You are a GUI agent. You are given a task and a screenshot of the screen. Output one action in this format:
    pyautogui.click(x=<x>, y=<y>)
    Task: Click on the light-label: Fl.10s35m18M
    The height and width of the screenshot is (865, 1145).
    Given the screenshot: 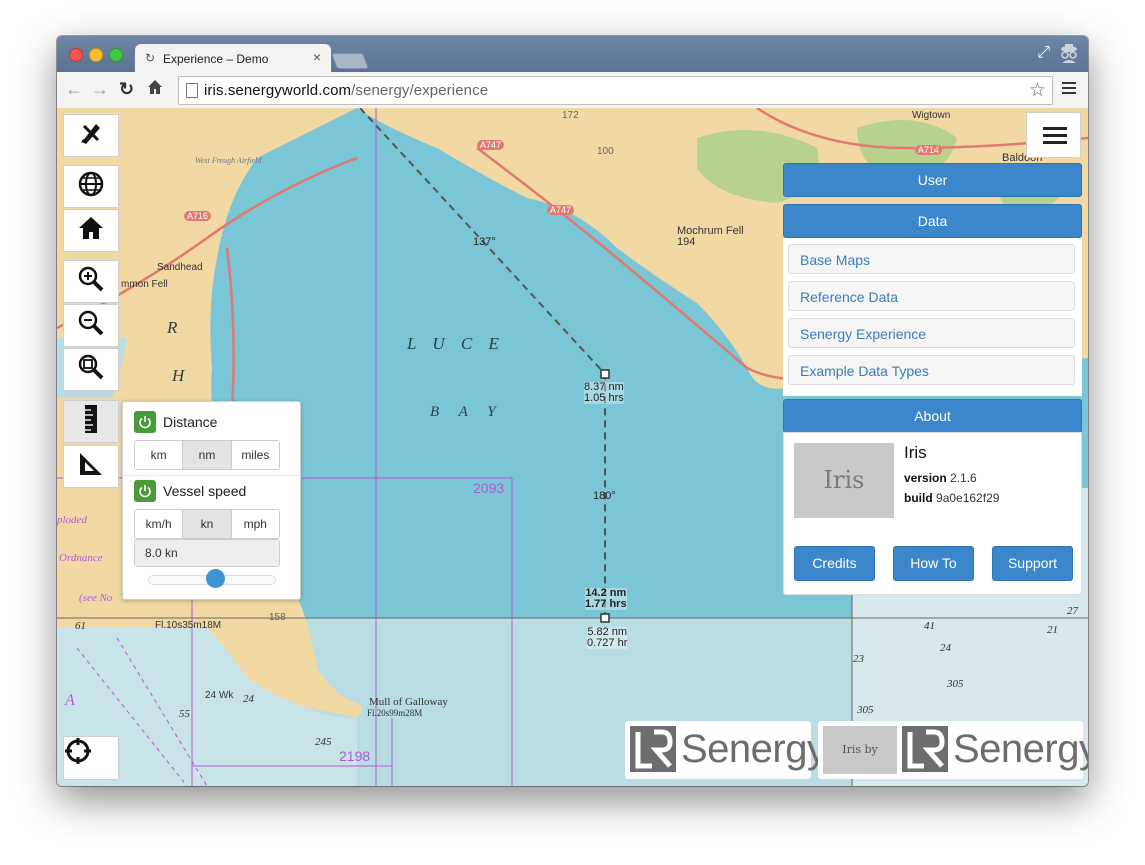 What is the action you would take?
    pyautogui.click(x=188, y=625)
    